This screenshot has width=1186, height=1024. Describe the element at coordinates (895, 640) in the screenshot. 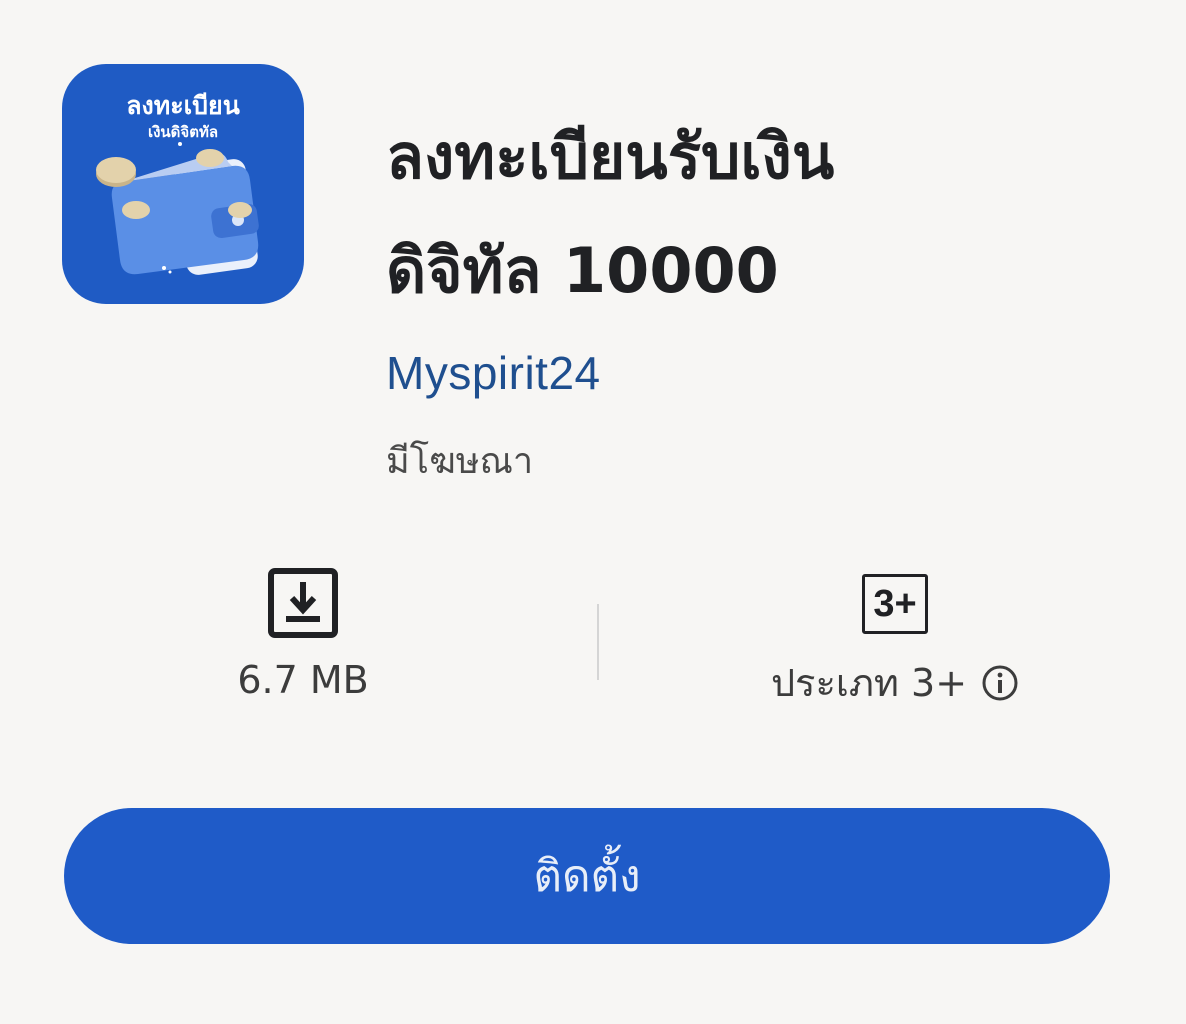

I see `content-rating-stat: 3+ ประเภท 3+` at that location.